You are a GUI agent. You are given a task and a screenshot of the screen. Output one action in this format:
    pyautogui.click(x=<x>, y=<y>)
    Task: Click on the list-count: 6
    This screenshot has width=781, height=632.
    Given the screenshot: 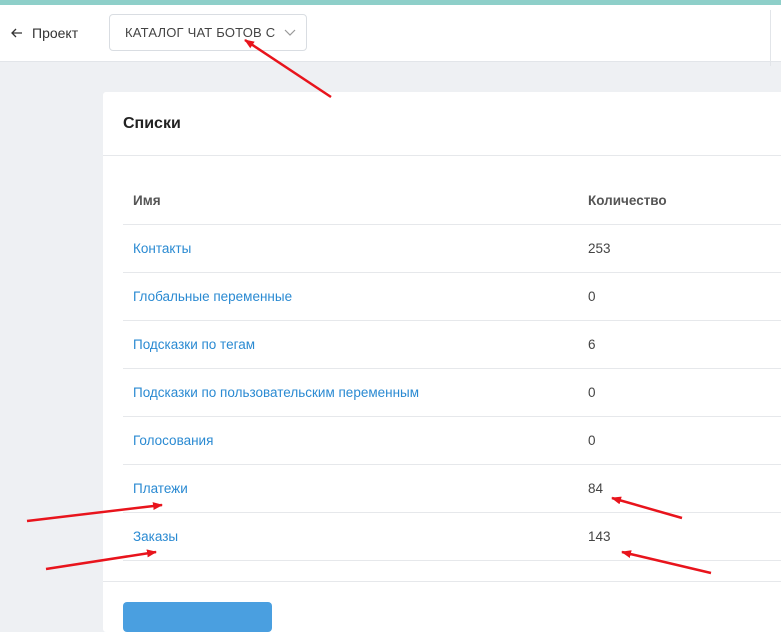 What is the action you would take?
    pyautogui.click(x=592, y=344)
    